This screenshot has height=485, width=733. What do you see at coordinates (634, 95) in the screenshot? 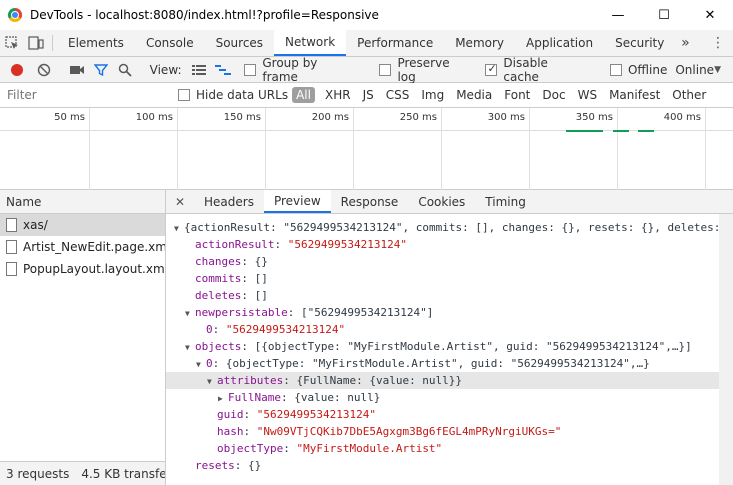
I see `filter-type-manifest: Manifest` at bounding box center [634, 95].